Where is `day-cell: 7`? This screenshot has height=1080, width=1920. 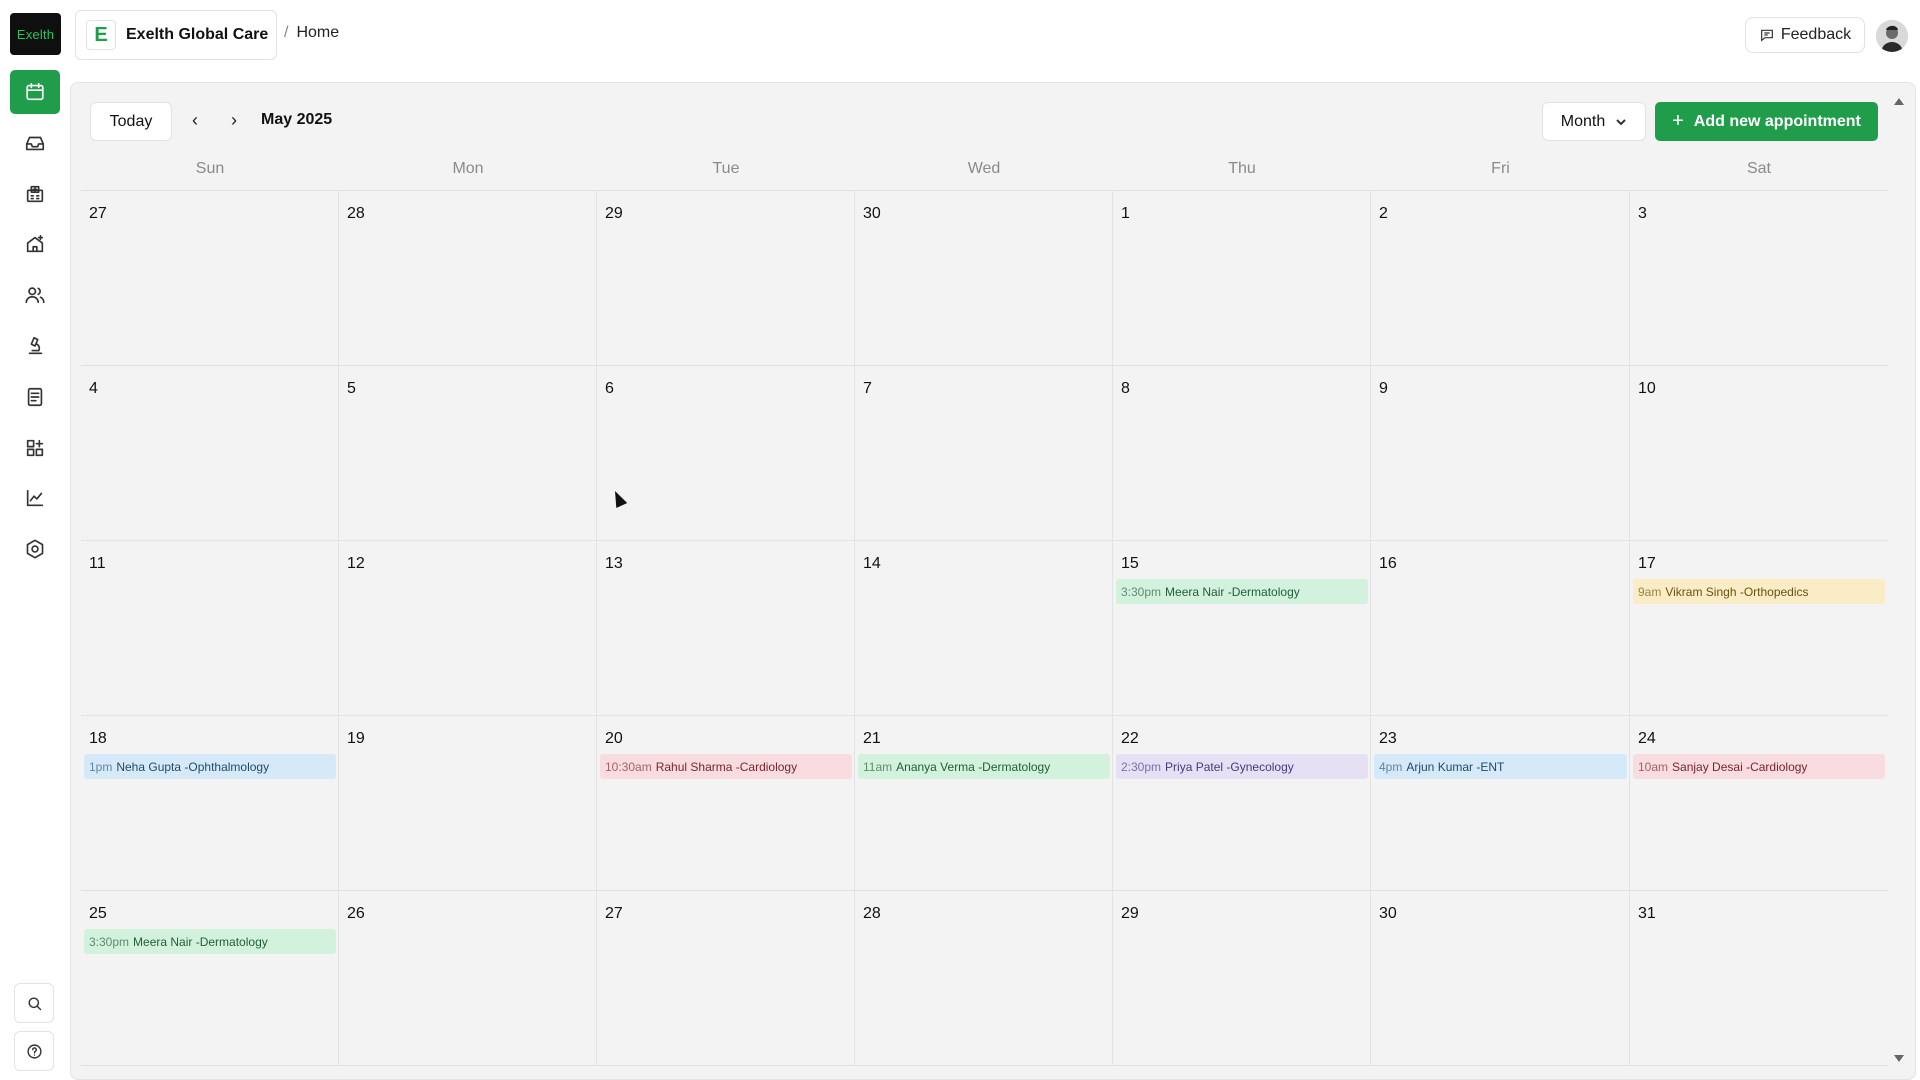 day-cell: 7 is located at coordinates (984, 453).